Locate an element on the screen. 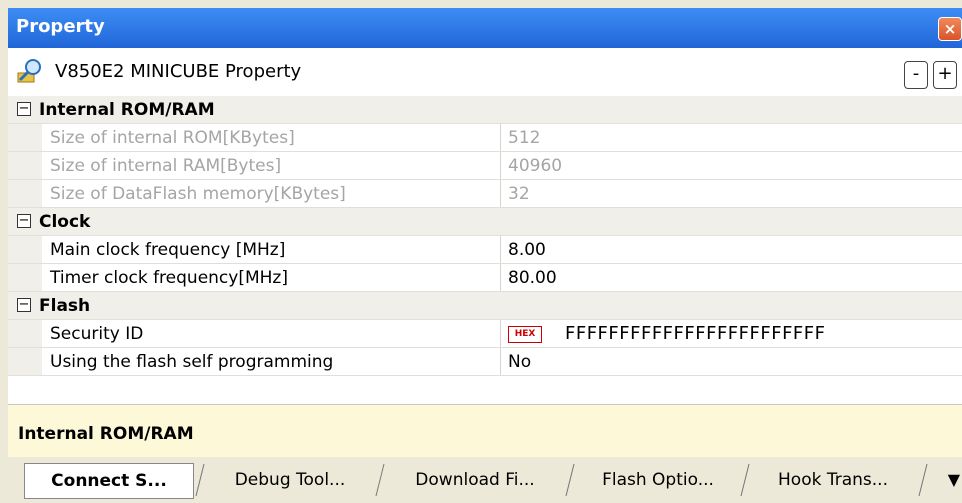 The height and width of the screenshot is (503, 962). hex-badge-icon: HEX is located at coordinates (525, 334).